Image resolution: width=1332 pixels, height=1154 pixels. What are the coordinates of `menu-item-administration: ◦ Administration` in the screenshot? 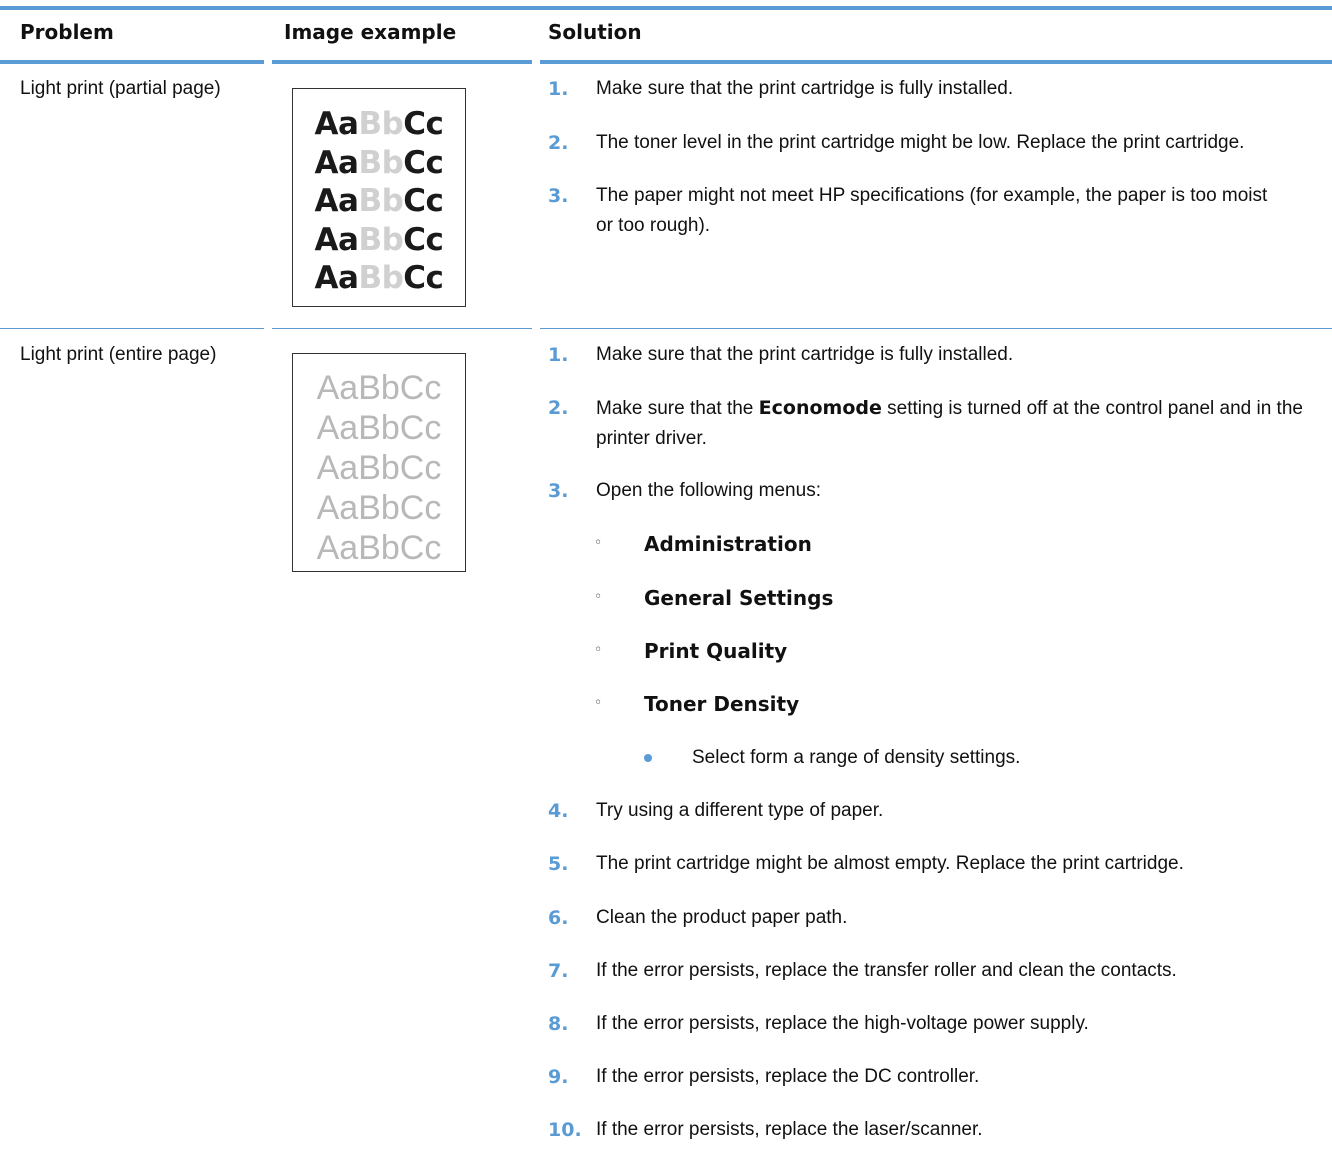 It's located at (703, 544).